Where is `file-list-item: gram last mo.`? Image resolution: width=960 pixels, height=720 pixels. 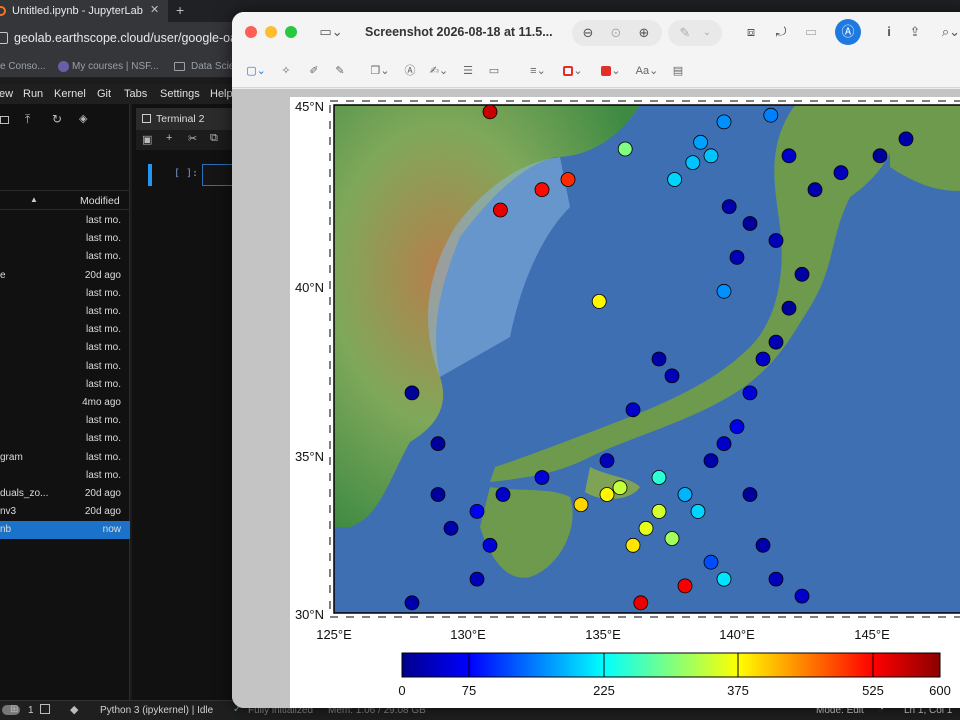 file-list-item: gram last mo. is located at coordinates (65, 458).